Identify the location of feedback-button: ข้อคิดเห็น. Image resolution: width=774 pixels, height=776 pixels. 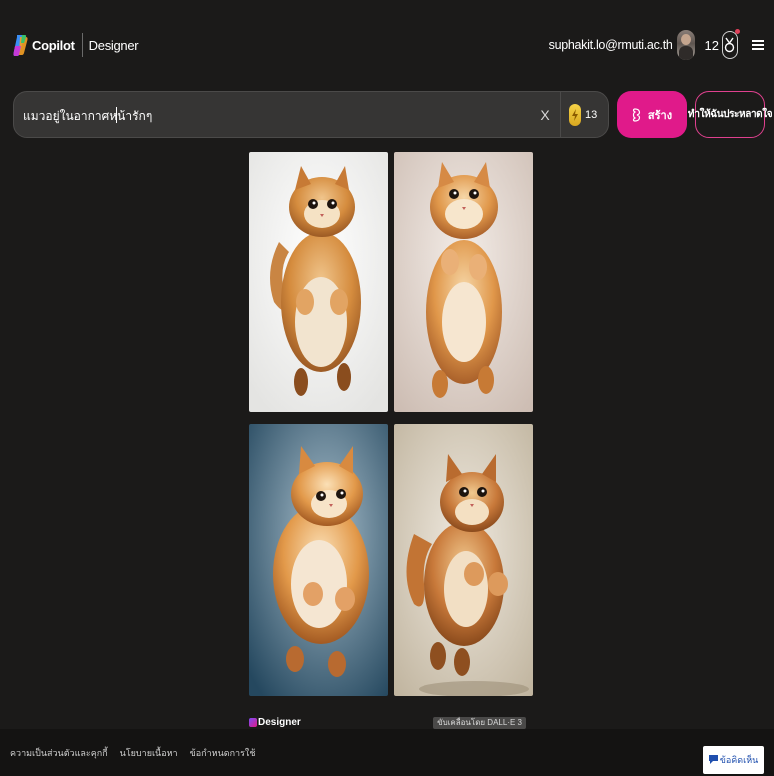
(733, 760).